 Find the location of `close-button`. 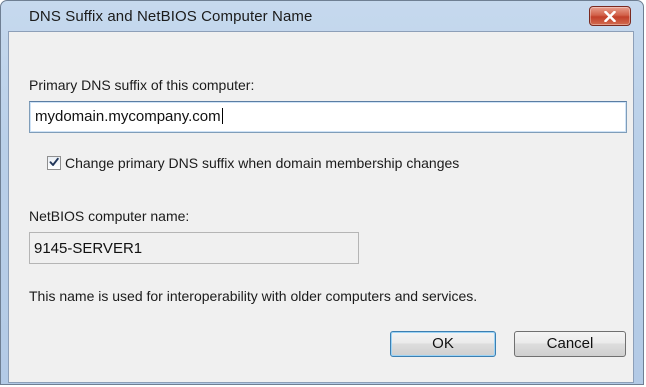

close-button is located at coordinates (610, 16).